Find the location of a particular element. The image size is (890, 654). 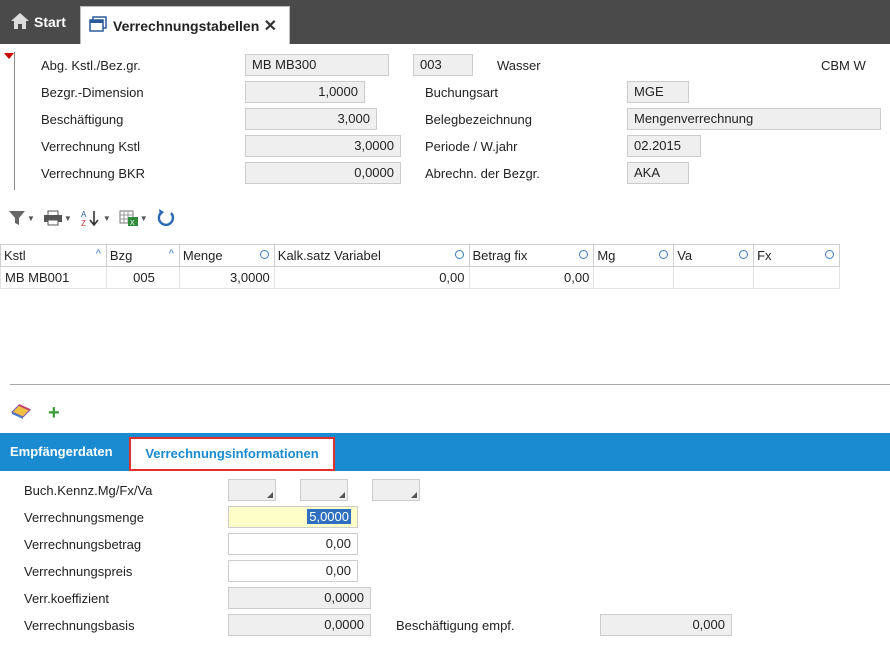

cell-betrag: 0,00 is located at coordinates (531, 277).